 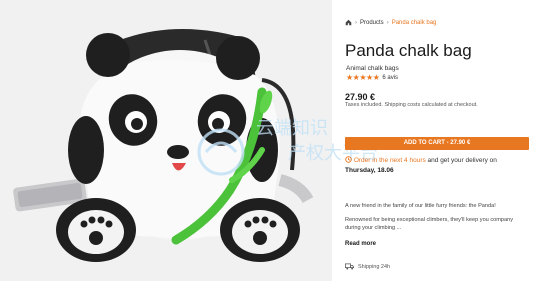 I want to click on breadcrumb: › Products › Panda chalk bag, so click(x=390, y=22).